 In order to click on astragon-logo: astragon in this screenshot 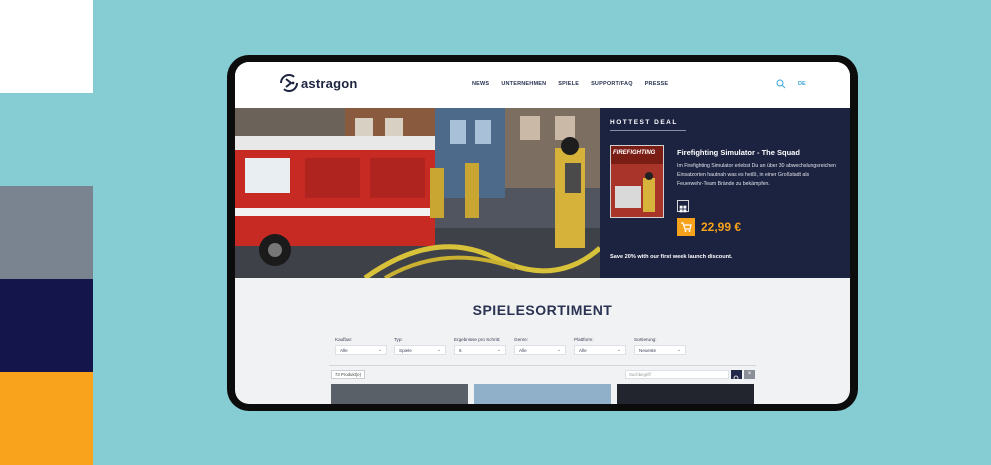, I will do `click(319, 83)`.